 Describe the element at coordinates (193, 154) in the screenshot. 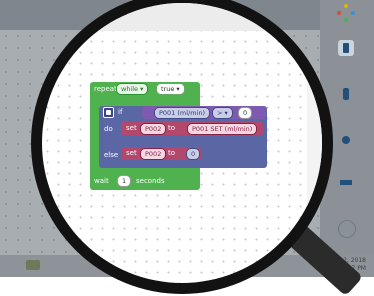

I see `set-value-2: 0` at that location.